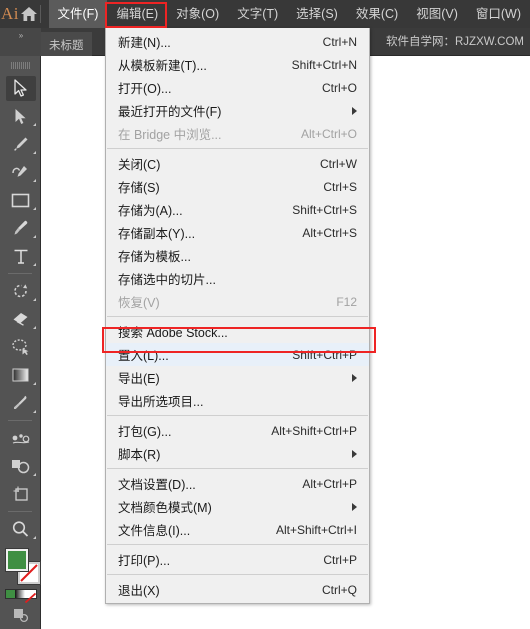 The image size is (530, 629). I want to click on menu-item: 打包(G)... Alt+Shift+Ctrl+P, so click(237, 430).